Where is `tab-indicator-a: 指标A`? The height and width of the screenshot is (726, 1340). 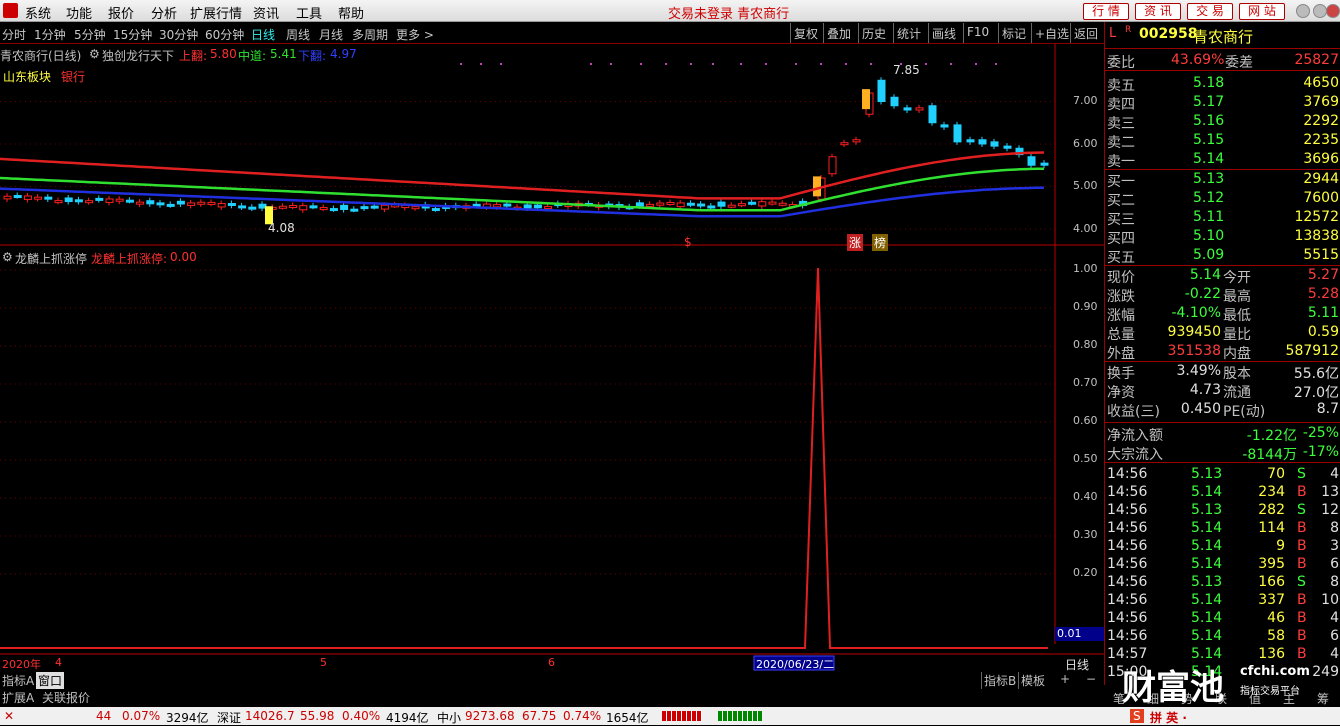 tab-indicator-a: 指标A is located at coordinates (19, 680).